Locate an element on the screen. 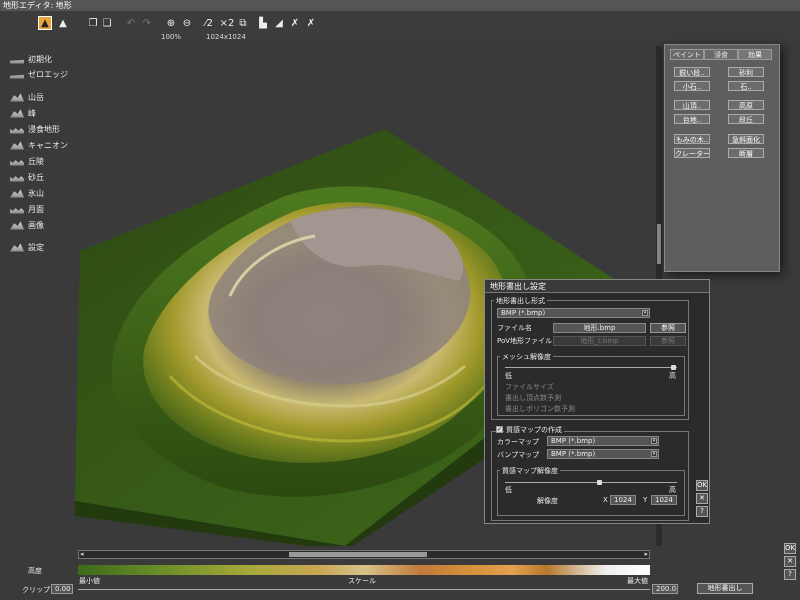 This screenshot has height=600, width=800. texture-high-label: 高 is located at coordinates (672, 490).